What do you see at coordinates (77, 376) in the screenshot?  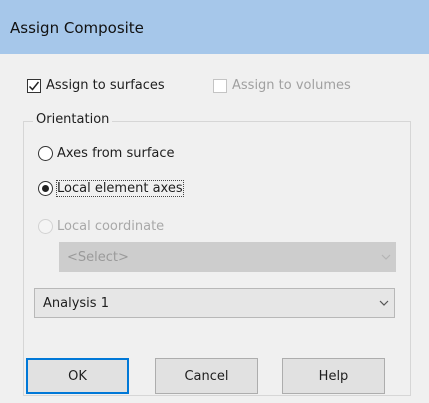 I see `ok-button: OK` at bounding box center [77, 376].